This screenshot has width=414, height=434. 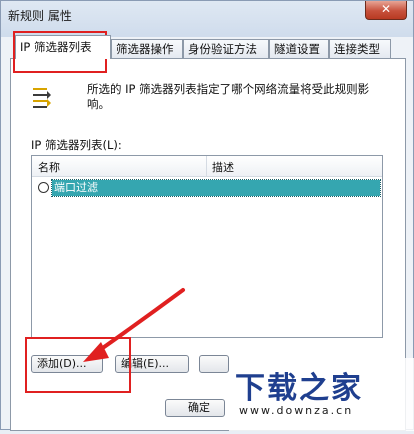 I want to click on filter-list-label: IP 筛选器列表(L):, so click(x=76, y=145).